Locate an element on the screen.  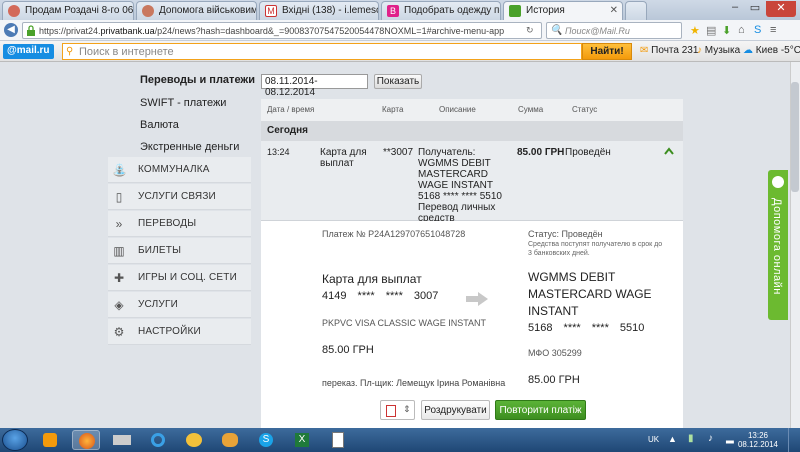
pdf-icon is located at coordinates (391, 411).